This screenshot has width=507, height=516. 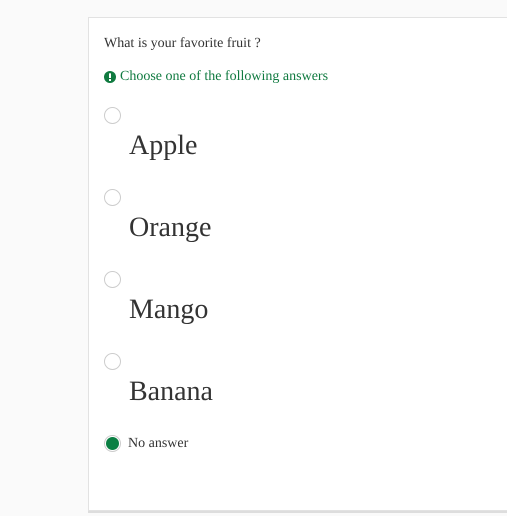 I want to click on answer-label: No answer, so click(x=158, y=444).